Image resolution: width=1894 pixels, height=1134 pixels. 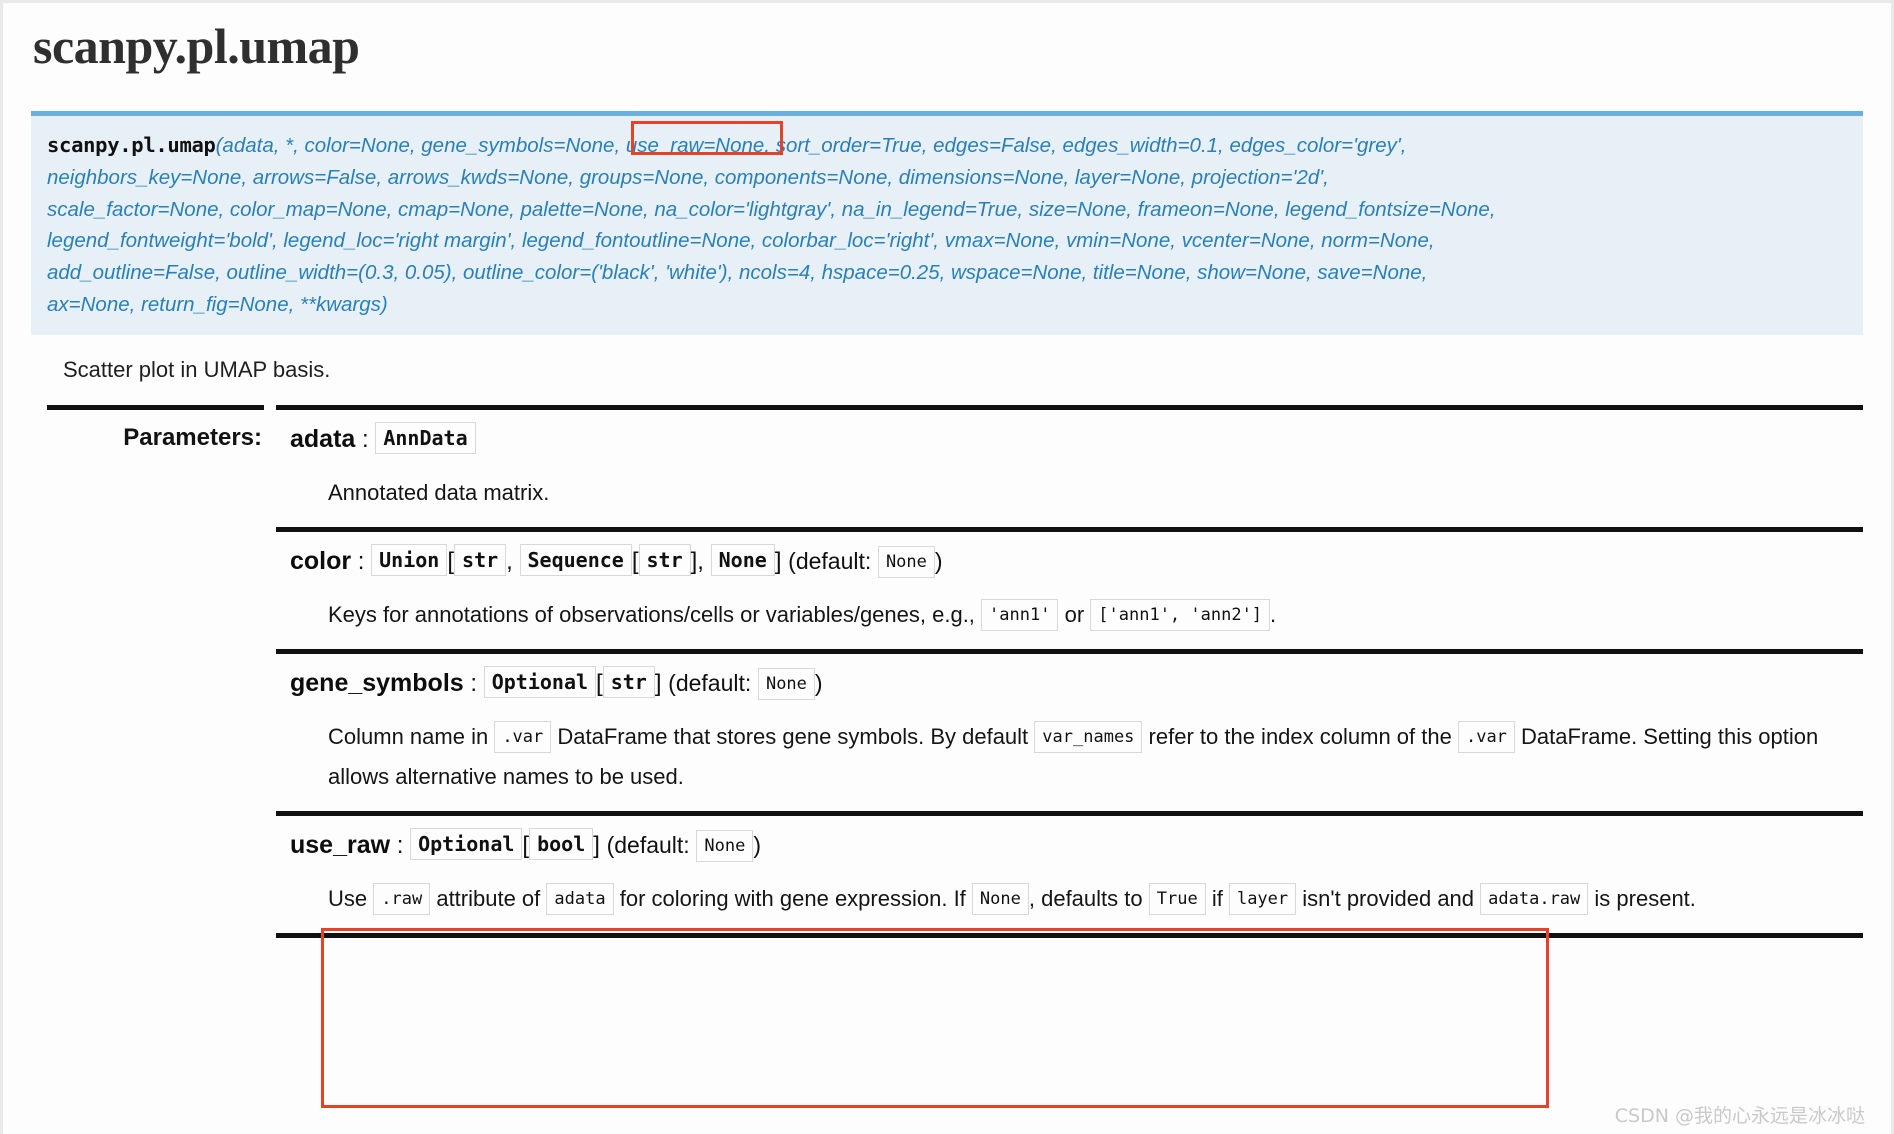 What do you see at coordinates (1000, 898) in the screenshot?
I see `param-use-raw-code-none: None` at bounding box center [1000, 898].